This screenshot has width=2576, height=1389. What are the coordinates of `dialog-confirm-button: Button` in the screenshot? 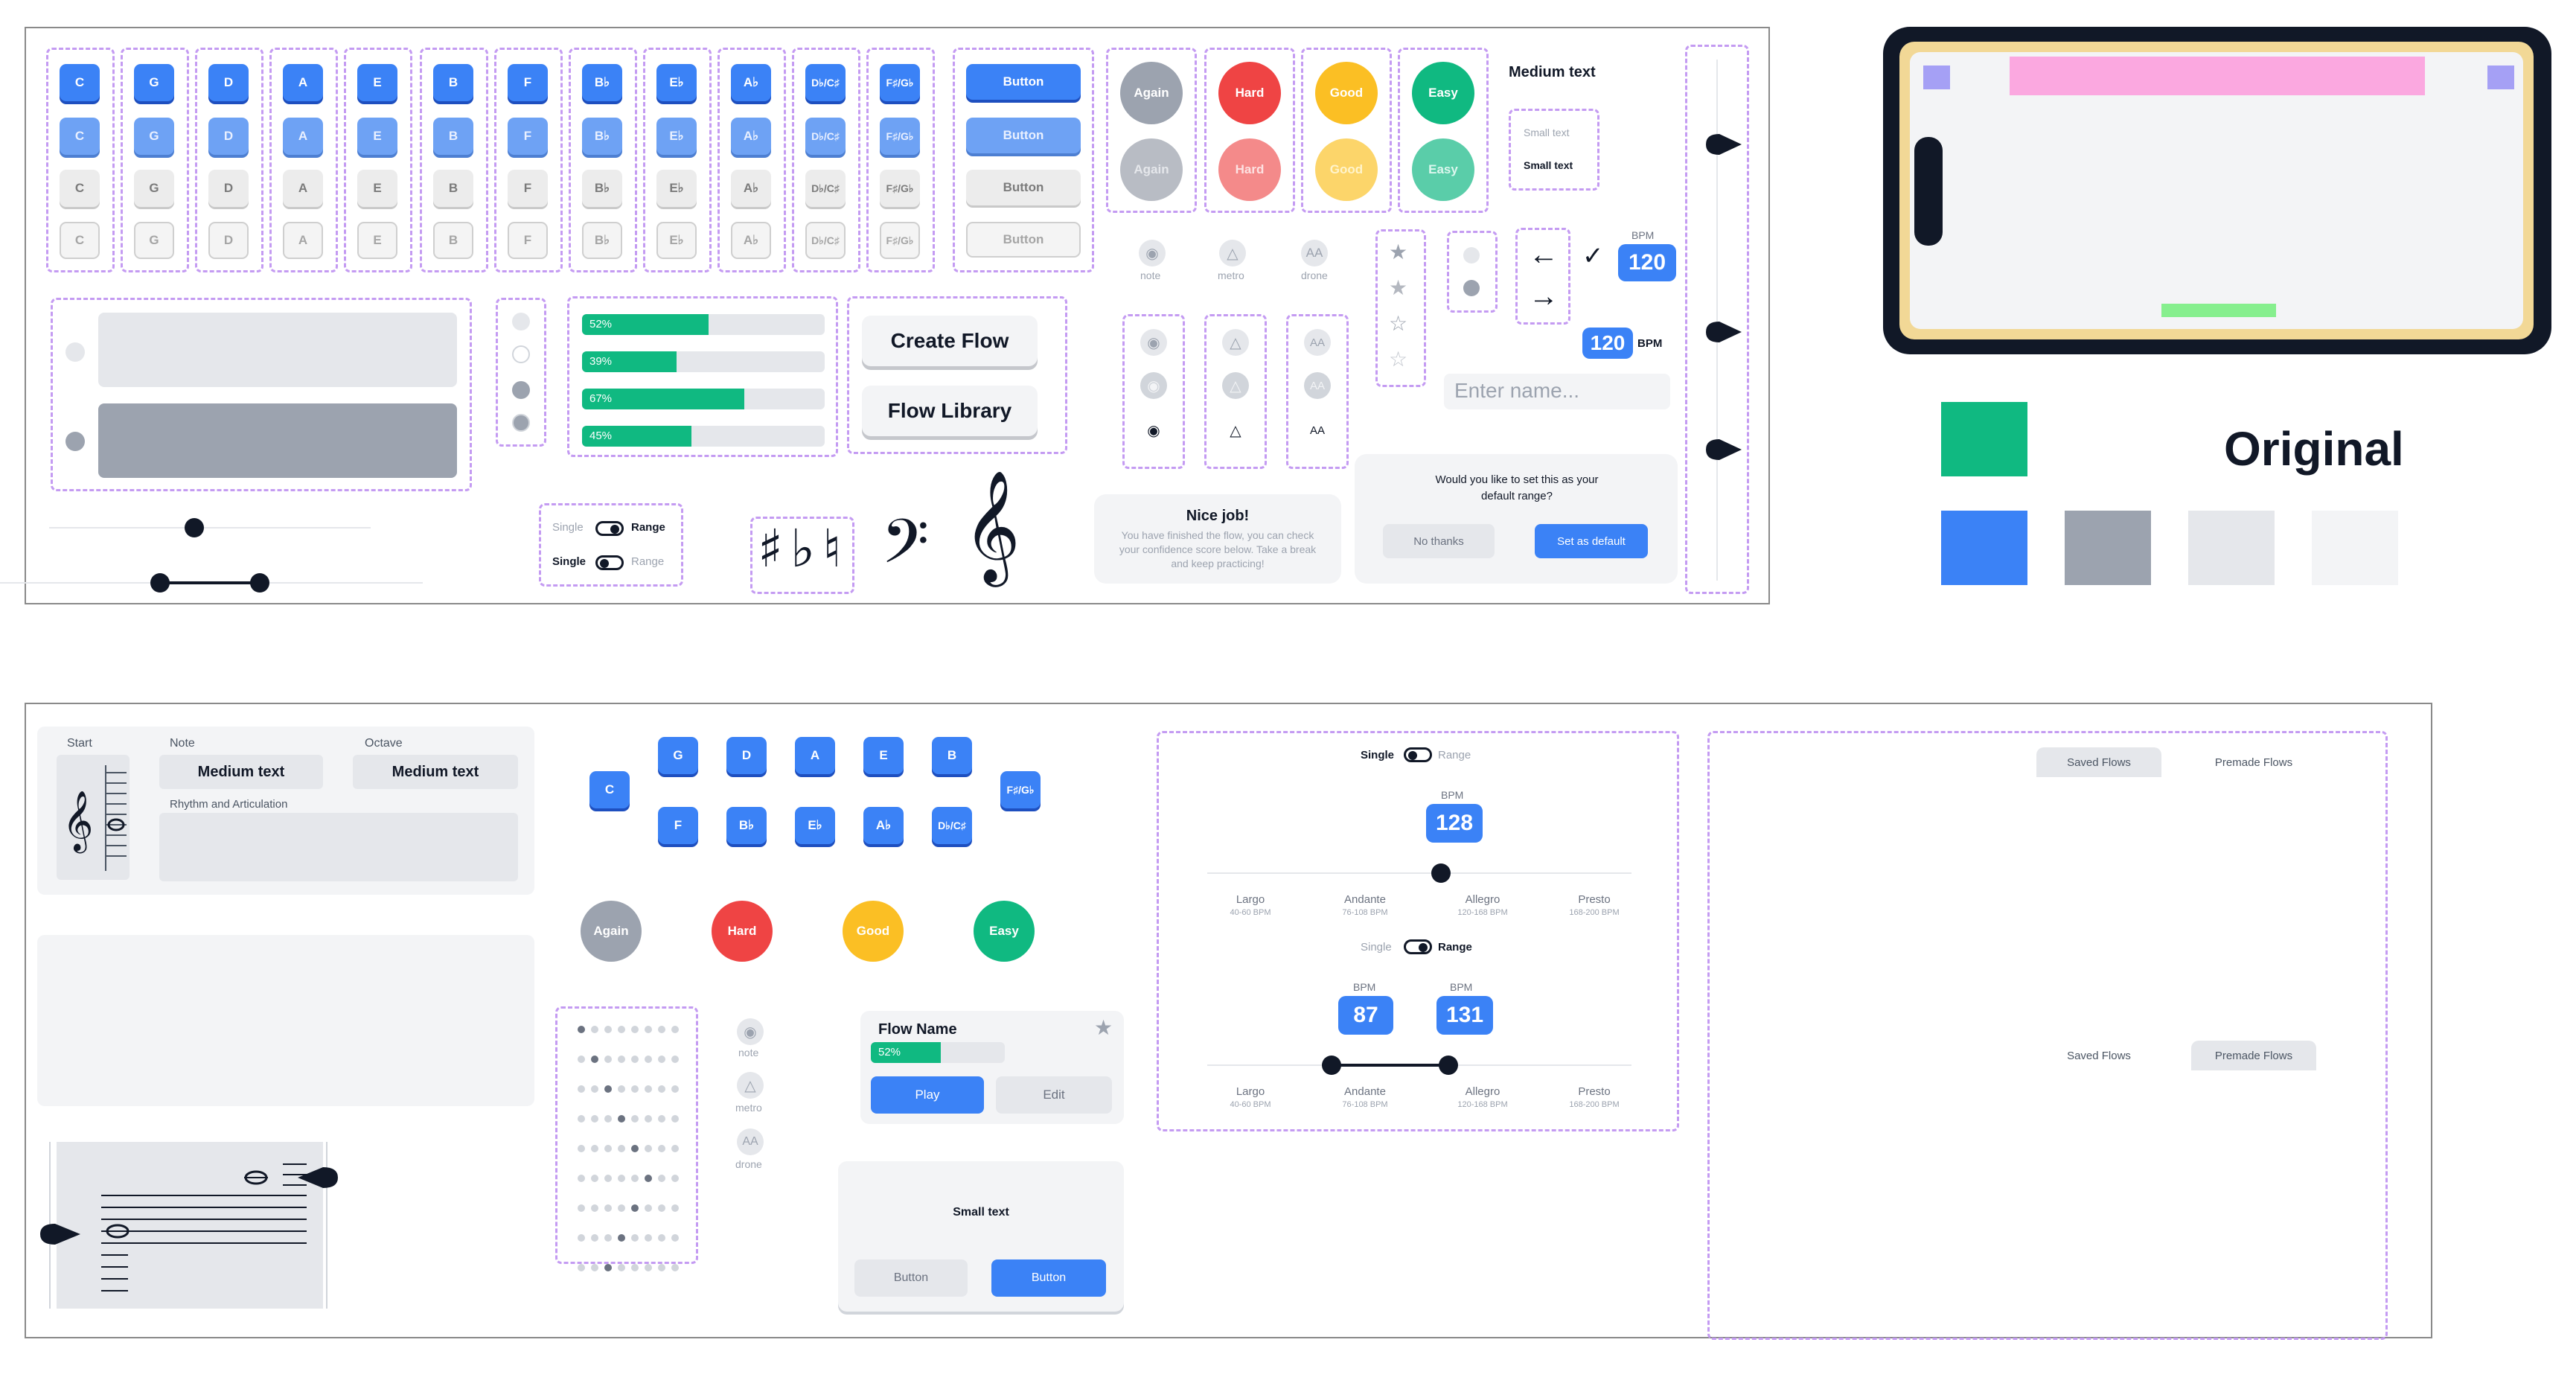 It's located at (1048, 1278).